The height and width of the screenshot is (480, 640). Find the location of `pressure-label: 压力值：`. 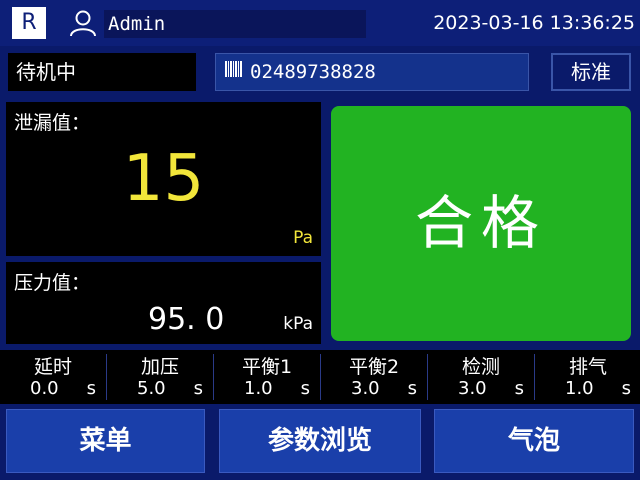

pressure-label: 压力值： is located at coordinates (52, 283).